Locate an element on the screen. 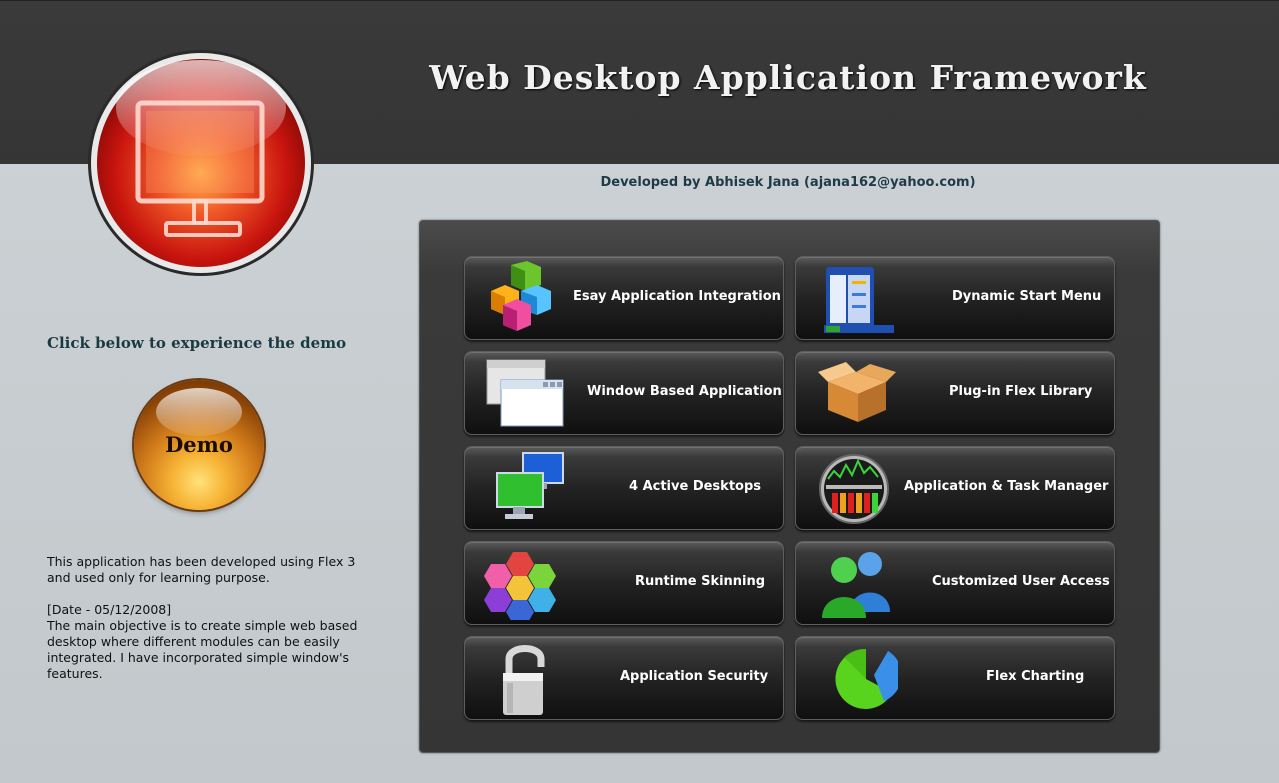 The width and height of the screenshot is (1279, 783). pie-chart-icon is located at coordinates (866, 678).